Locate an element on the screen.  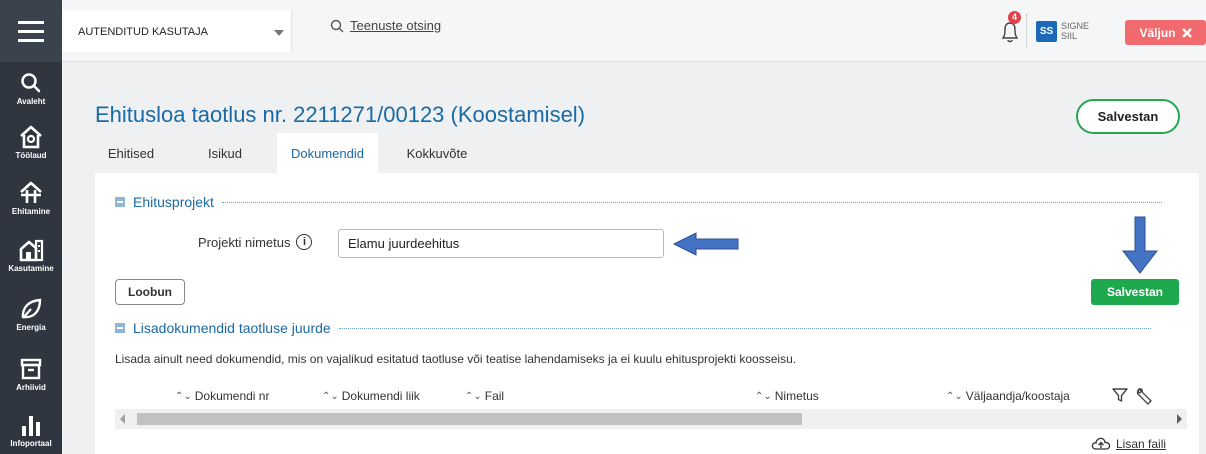
column-header: ⌃⌄ Dokumendi nr is located at coordinates (222, 396).